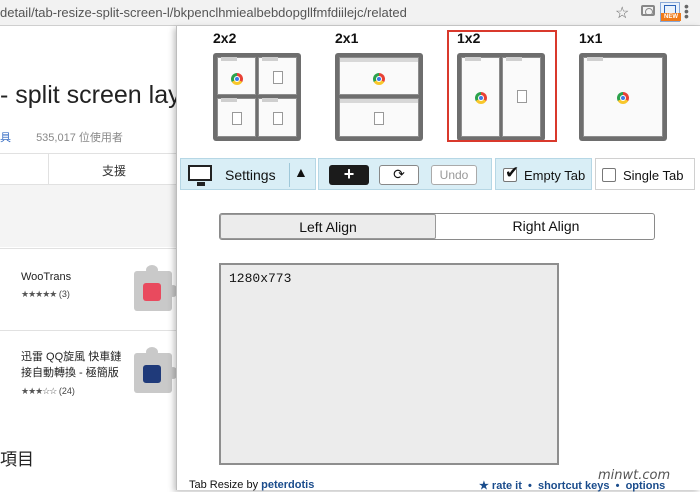 Image resolution: width=700 pixels, height=492 pixels. Describe the element at coordinates (71, 365) in the screenshot. I see `app-name: 迅雷 QQ旋風 快車鏈接自動轉換 - 極簡版` at that location.